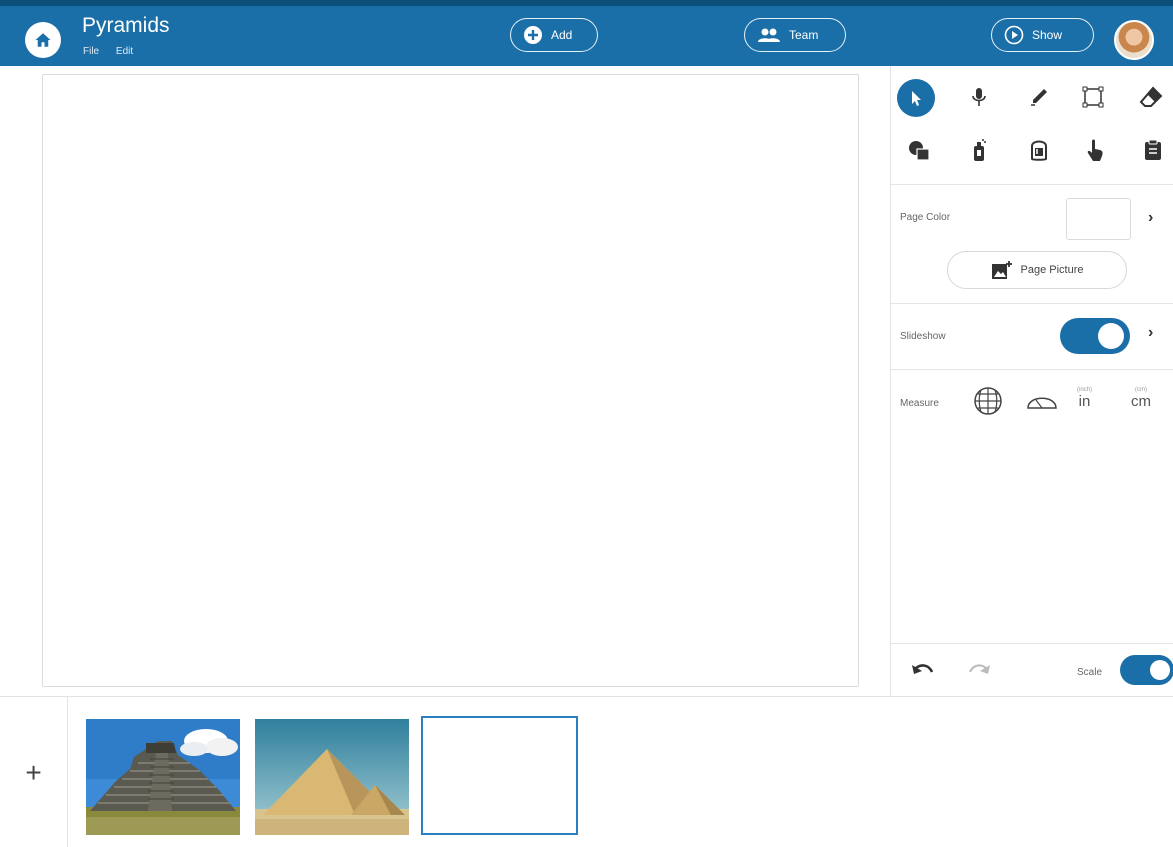 Image resolution: width=1173 pixels, height=847 pixels. I want to click on record-tool, so click(979, 97).